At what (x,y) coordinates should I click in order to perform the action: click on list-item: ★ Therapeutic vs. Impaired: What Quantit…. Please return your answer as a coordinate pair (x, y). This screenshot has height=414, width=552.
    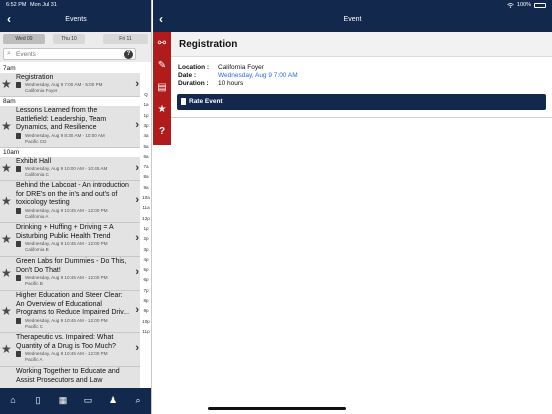
    Looking at the image, I should click on (70, 350).